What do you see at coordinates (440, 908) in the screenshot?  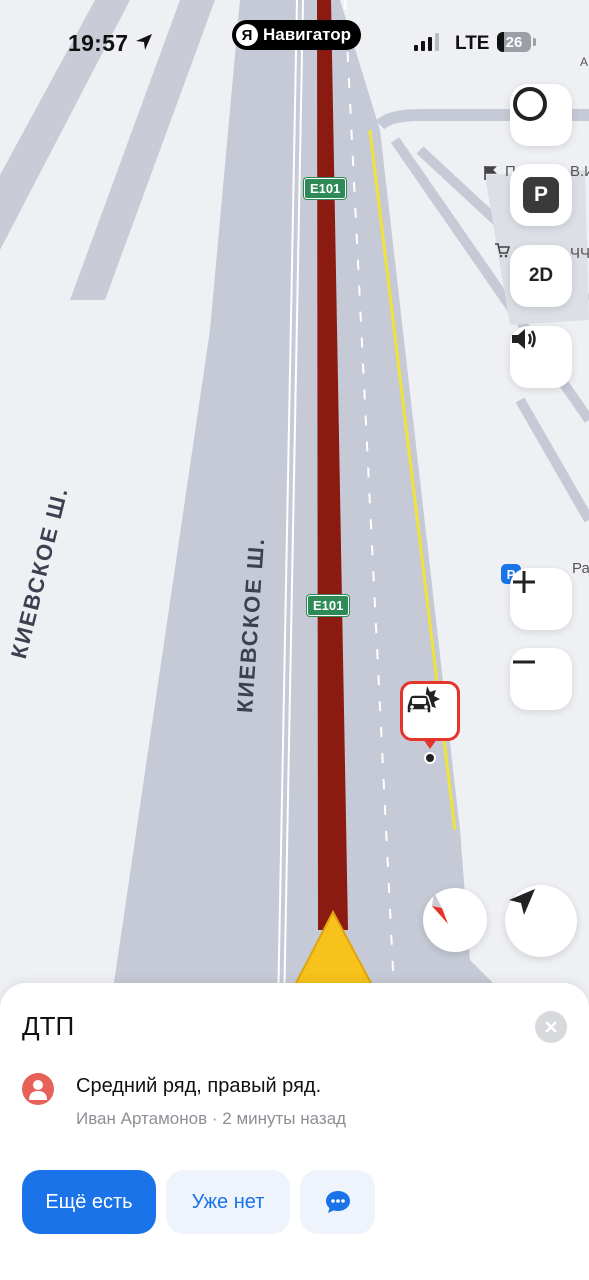 I see `compass-icon` at bounding box center [440, 908].